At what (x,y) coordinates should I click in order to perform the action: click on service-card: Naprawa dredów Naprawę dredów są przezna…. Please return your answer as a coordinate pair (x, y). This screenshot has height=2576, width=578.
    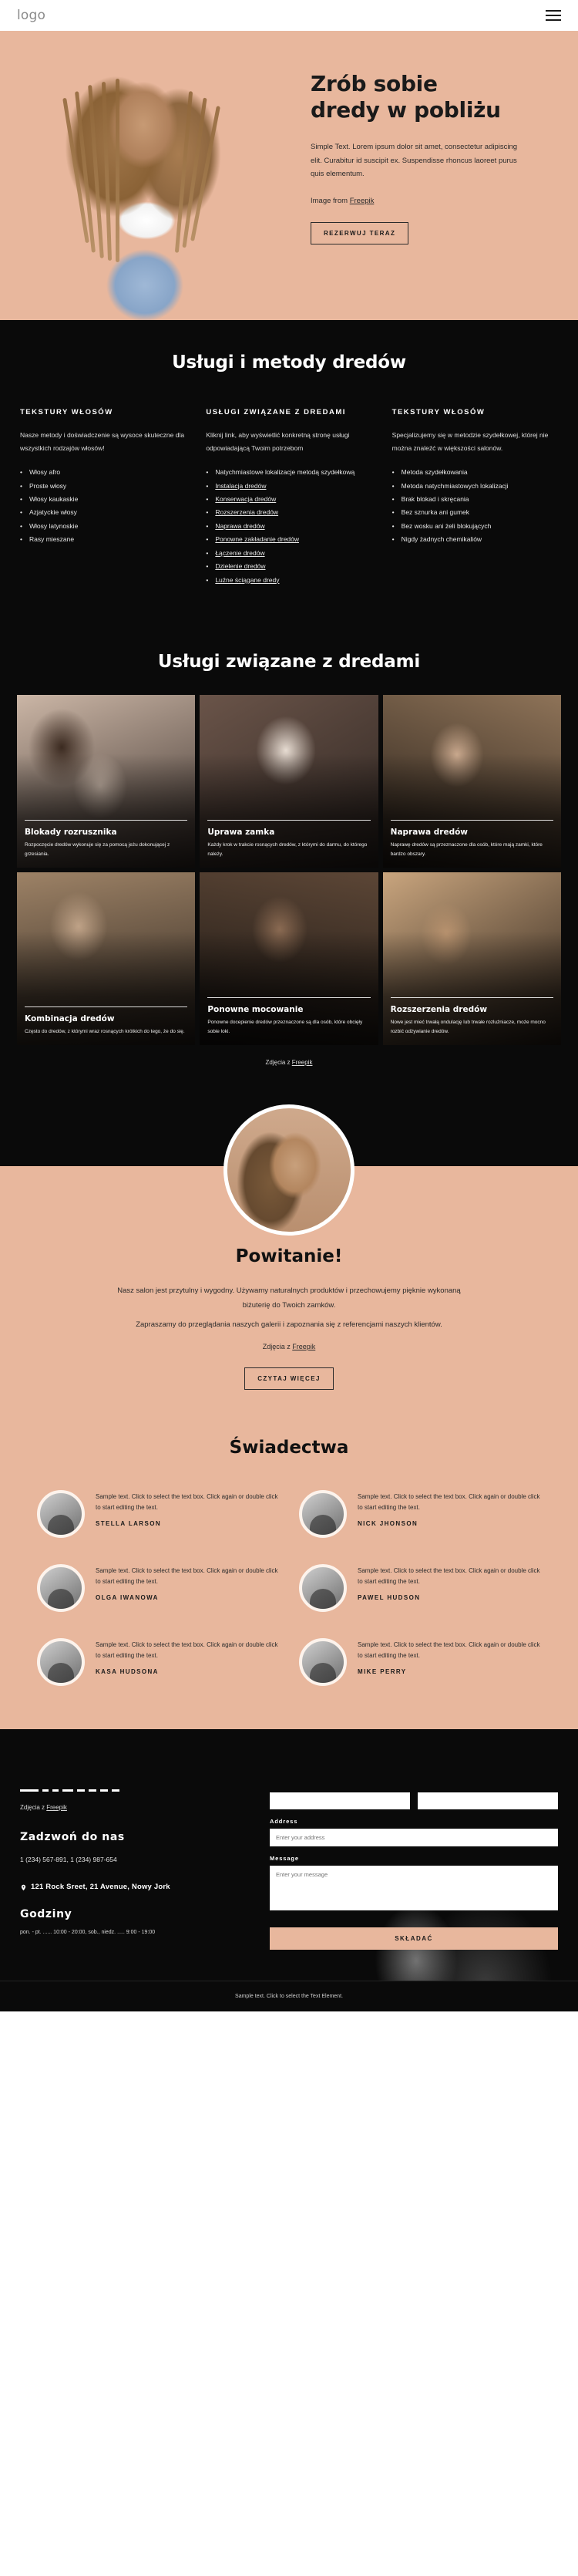
    Looking at the image, I should click on (471, 781).